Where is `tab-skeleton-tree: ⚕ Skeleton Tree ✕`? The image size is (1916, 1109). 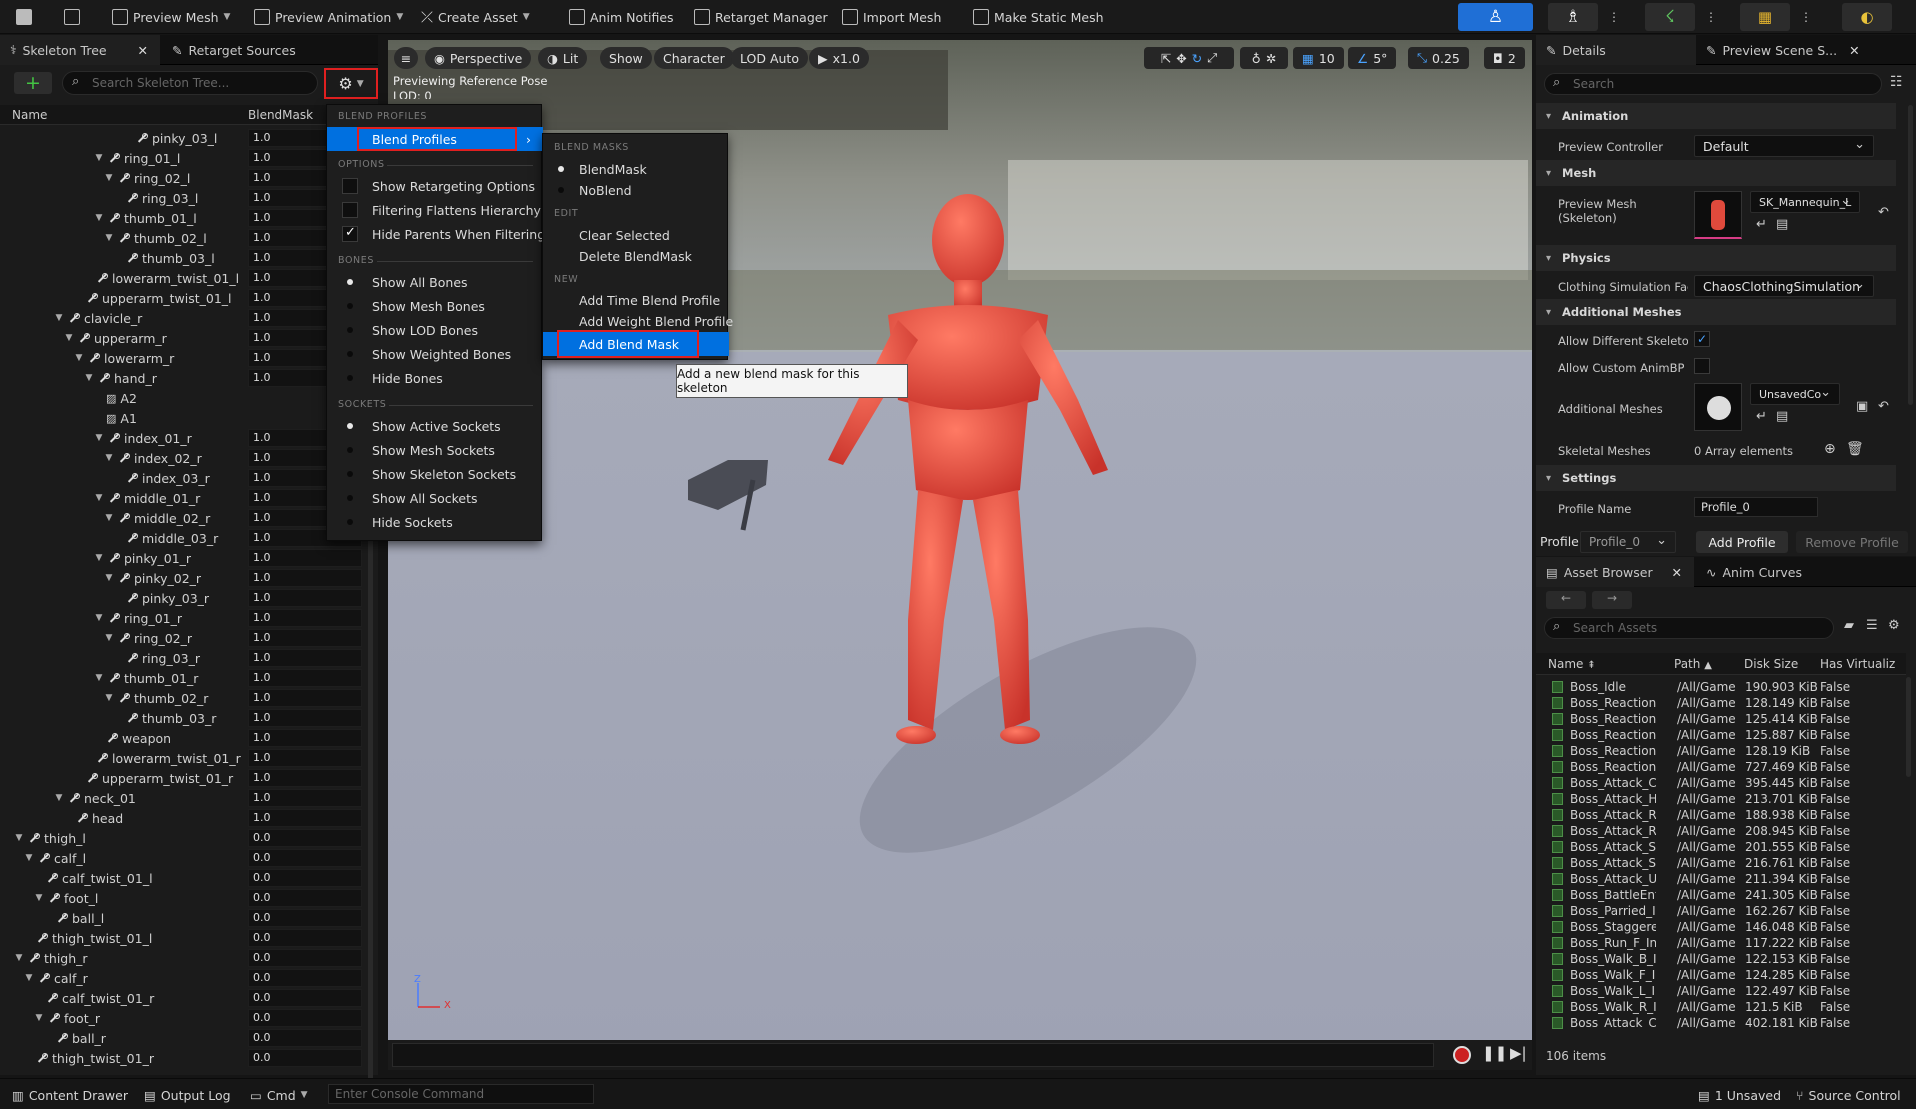 tab-skeleton-tree: ⚕ Skeleton Tree ✕ is located at coordinates (80, 50).